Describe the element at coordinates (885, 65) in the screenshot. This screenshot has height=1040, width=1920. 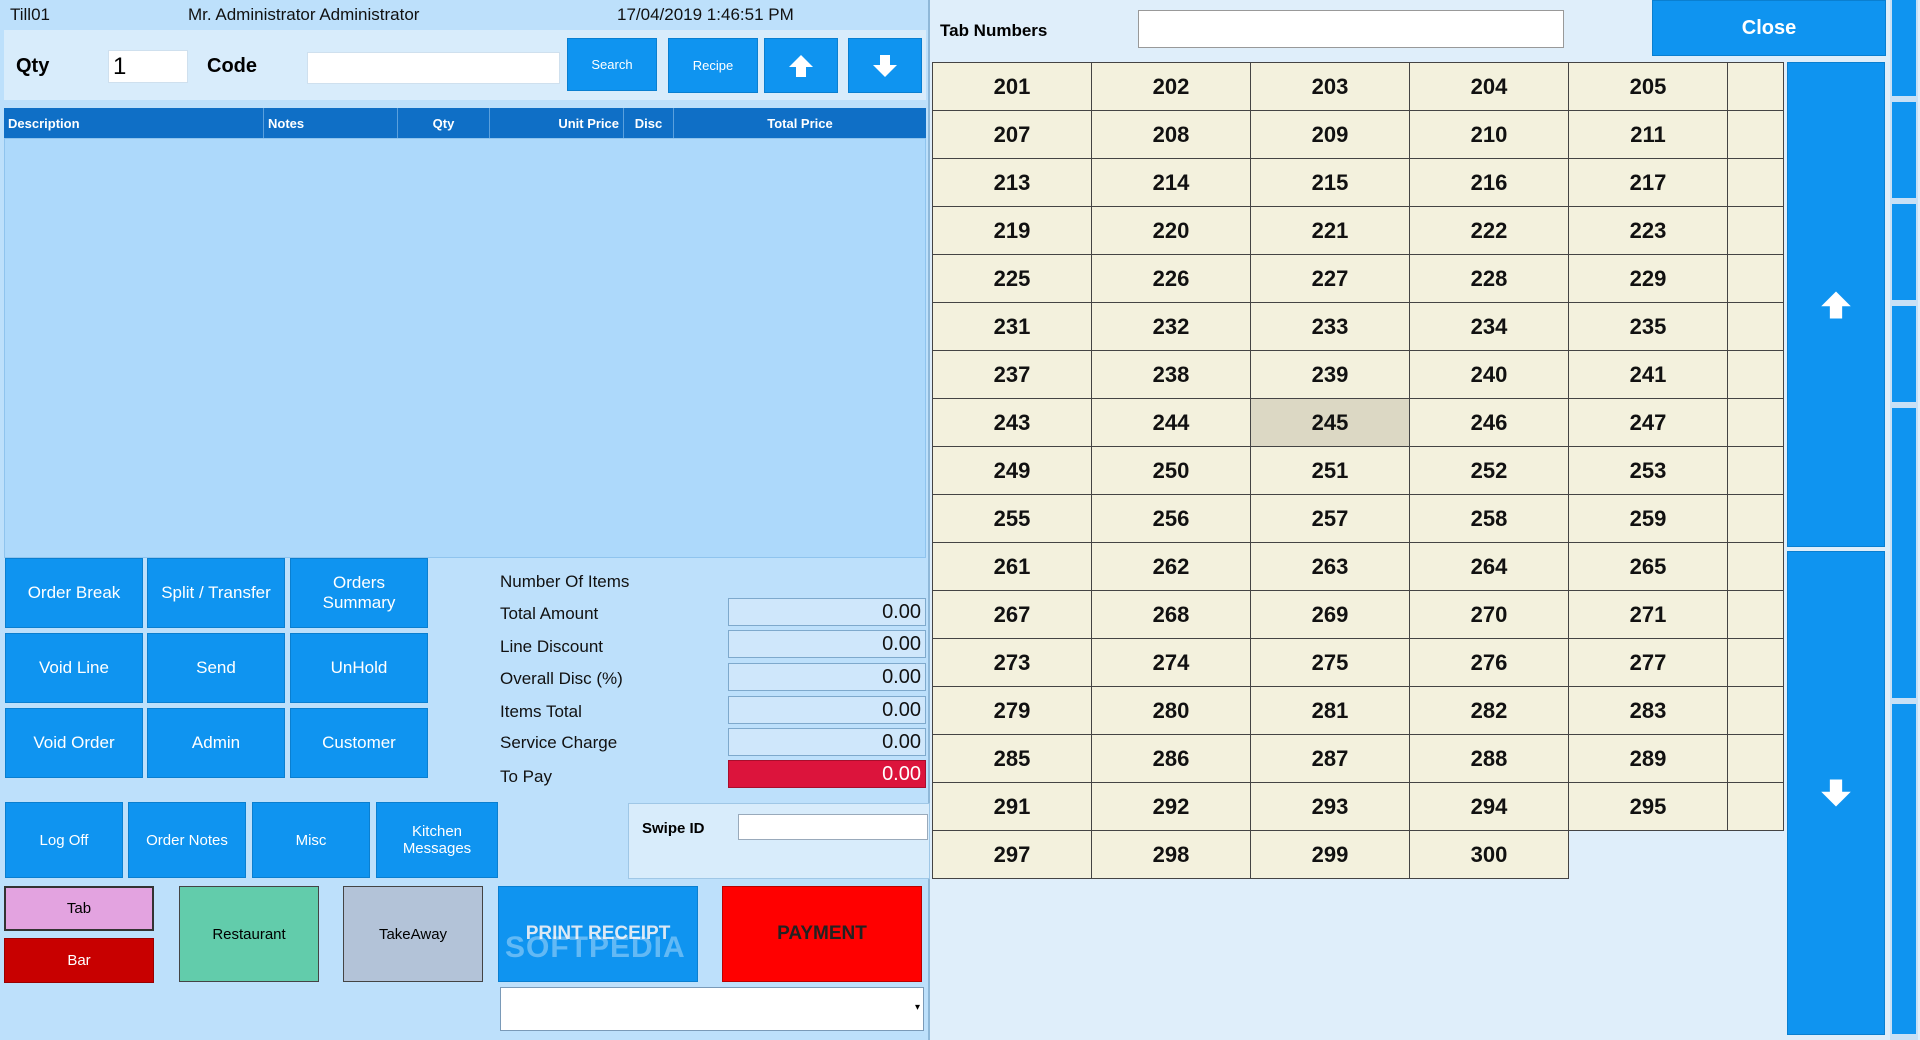
I see `scroll-down-button` at that location.